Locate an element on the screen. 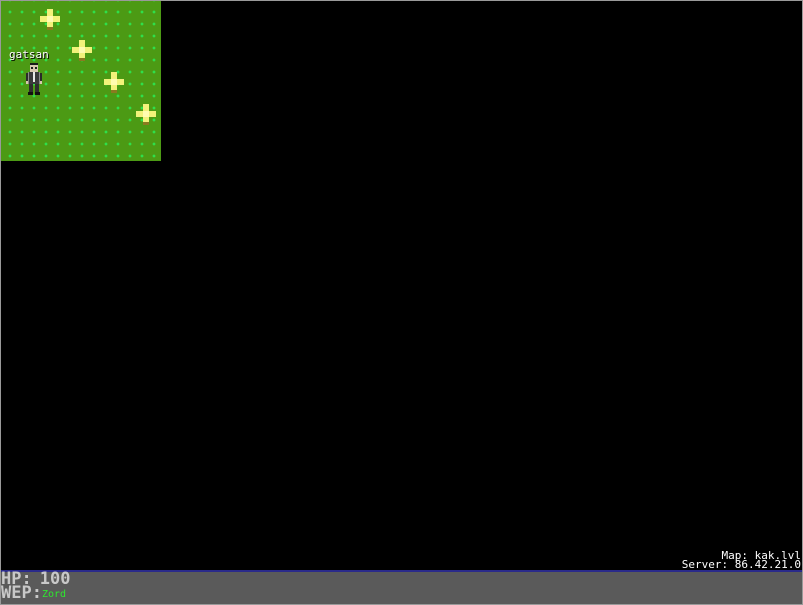  weapon-value: Zord is located at coordinates (54, 594).